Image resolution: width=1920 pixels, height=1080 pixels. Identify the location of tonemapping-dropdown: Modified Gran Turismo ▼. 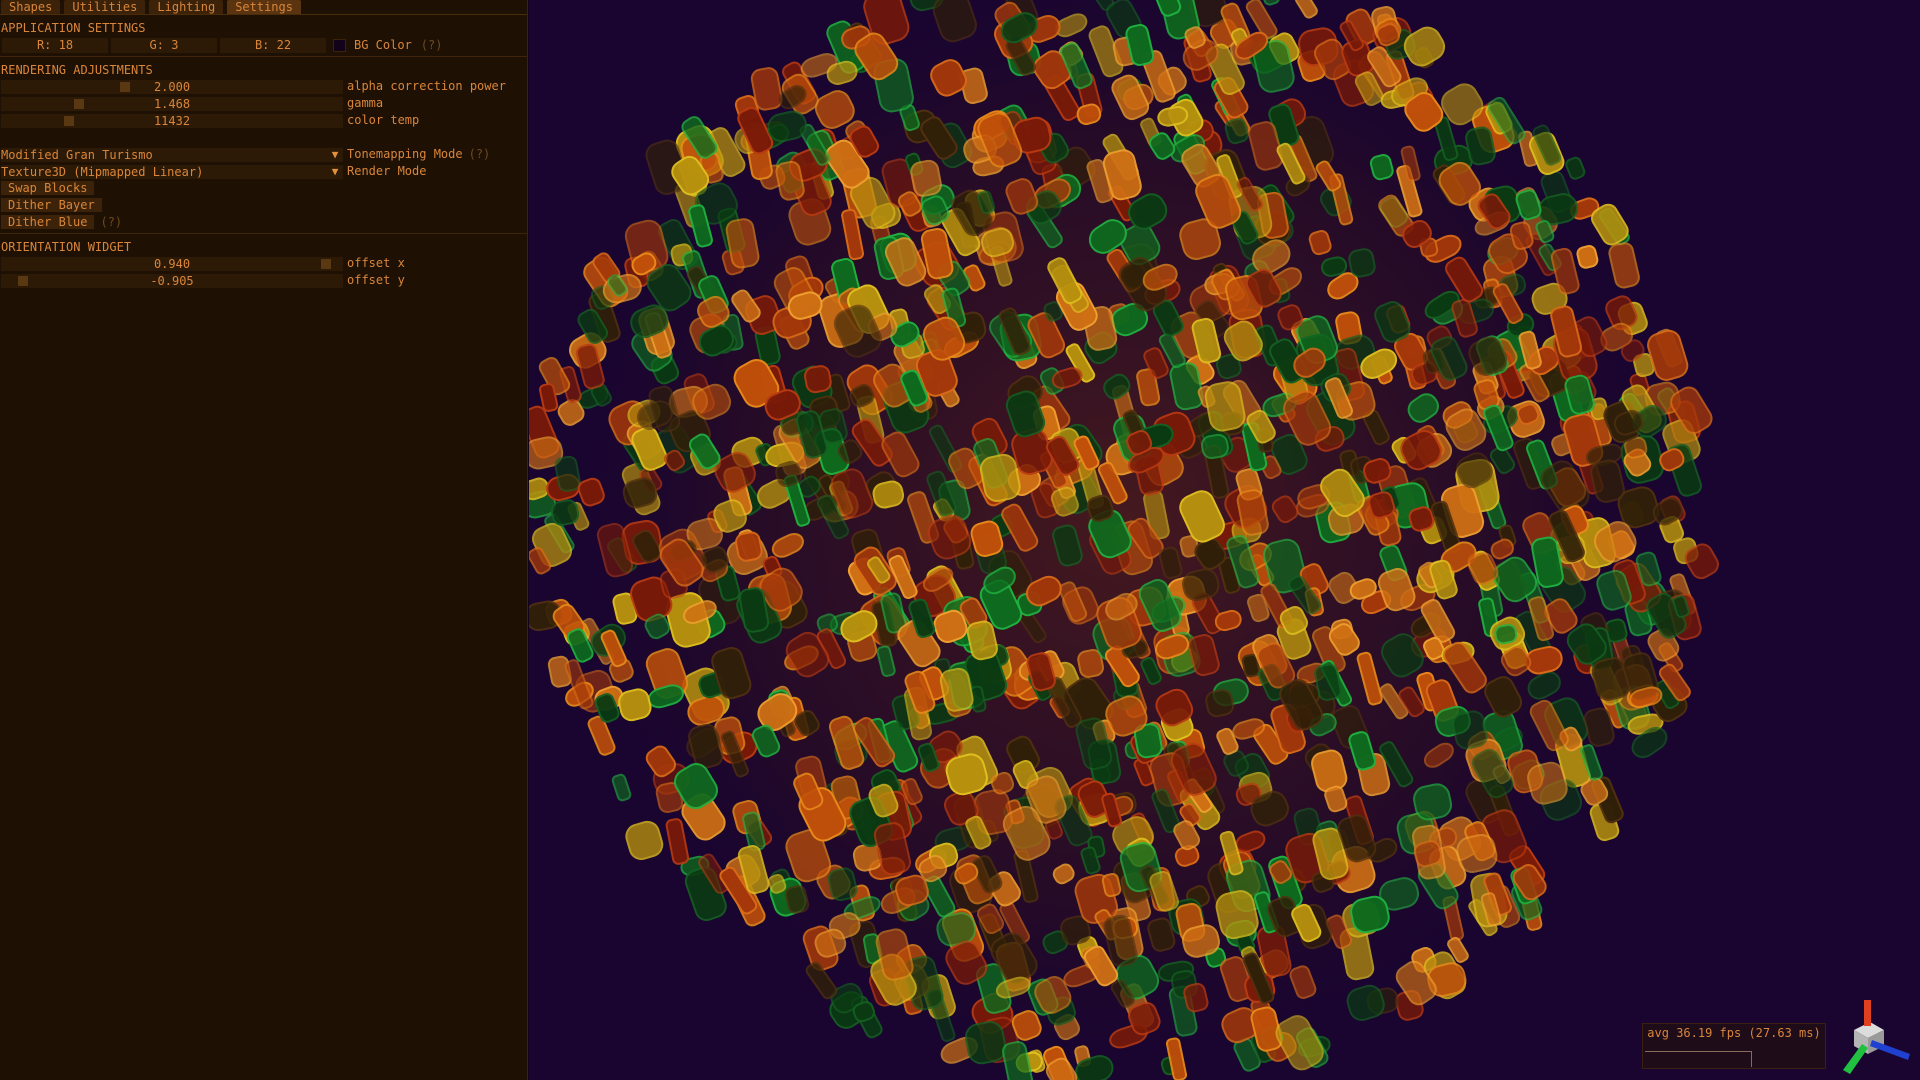
(172, 155).